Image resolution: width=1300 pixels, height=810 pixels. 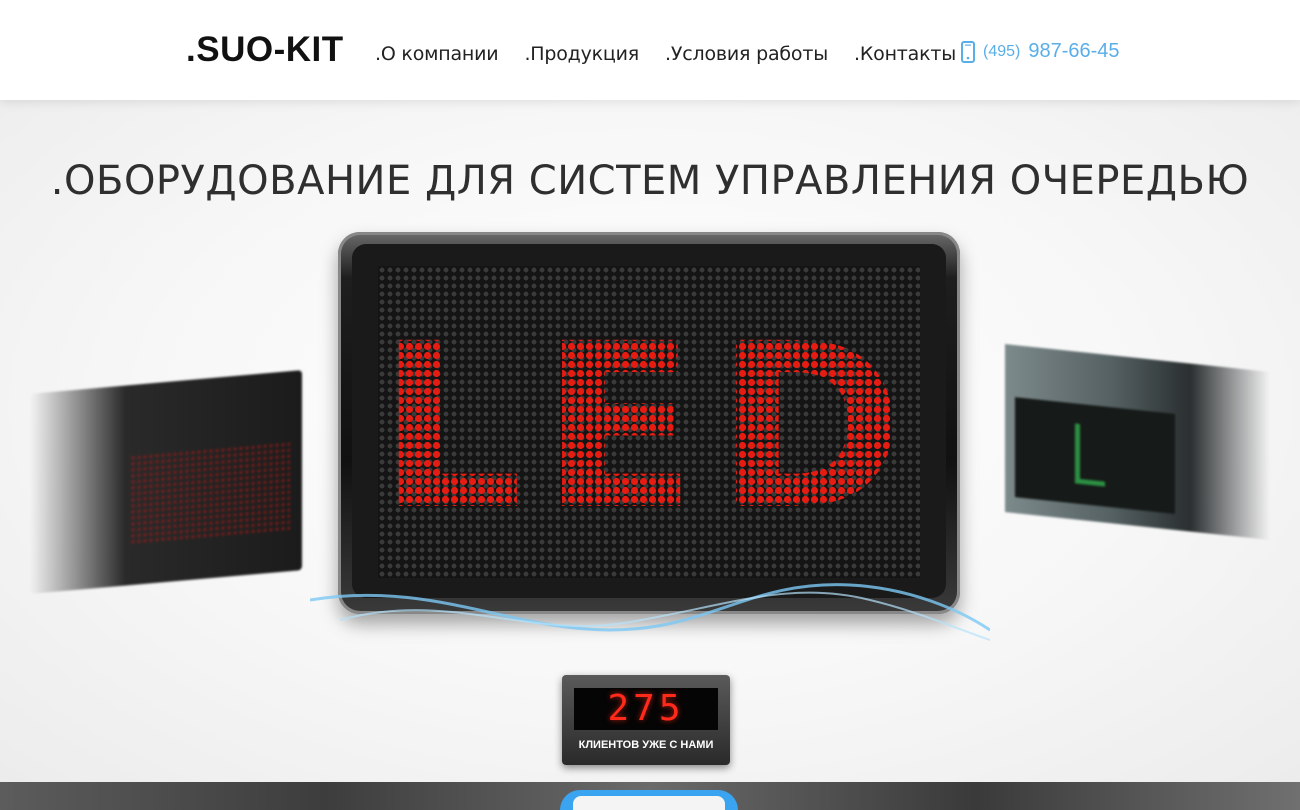 I want to click on header-phone: (495) 987-66-45, so click(x=1040, y=51).